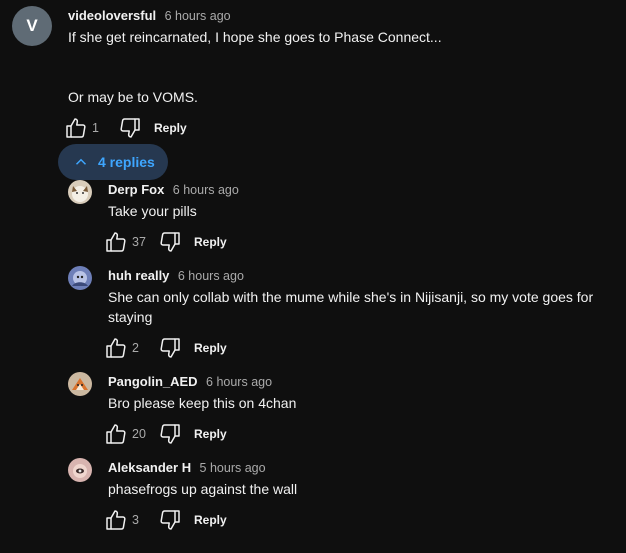  I want to click on reply-header: Derp Fox 6 hours ago, so click(173, 190).